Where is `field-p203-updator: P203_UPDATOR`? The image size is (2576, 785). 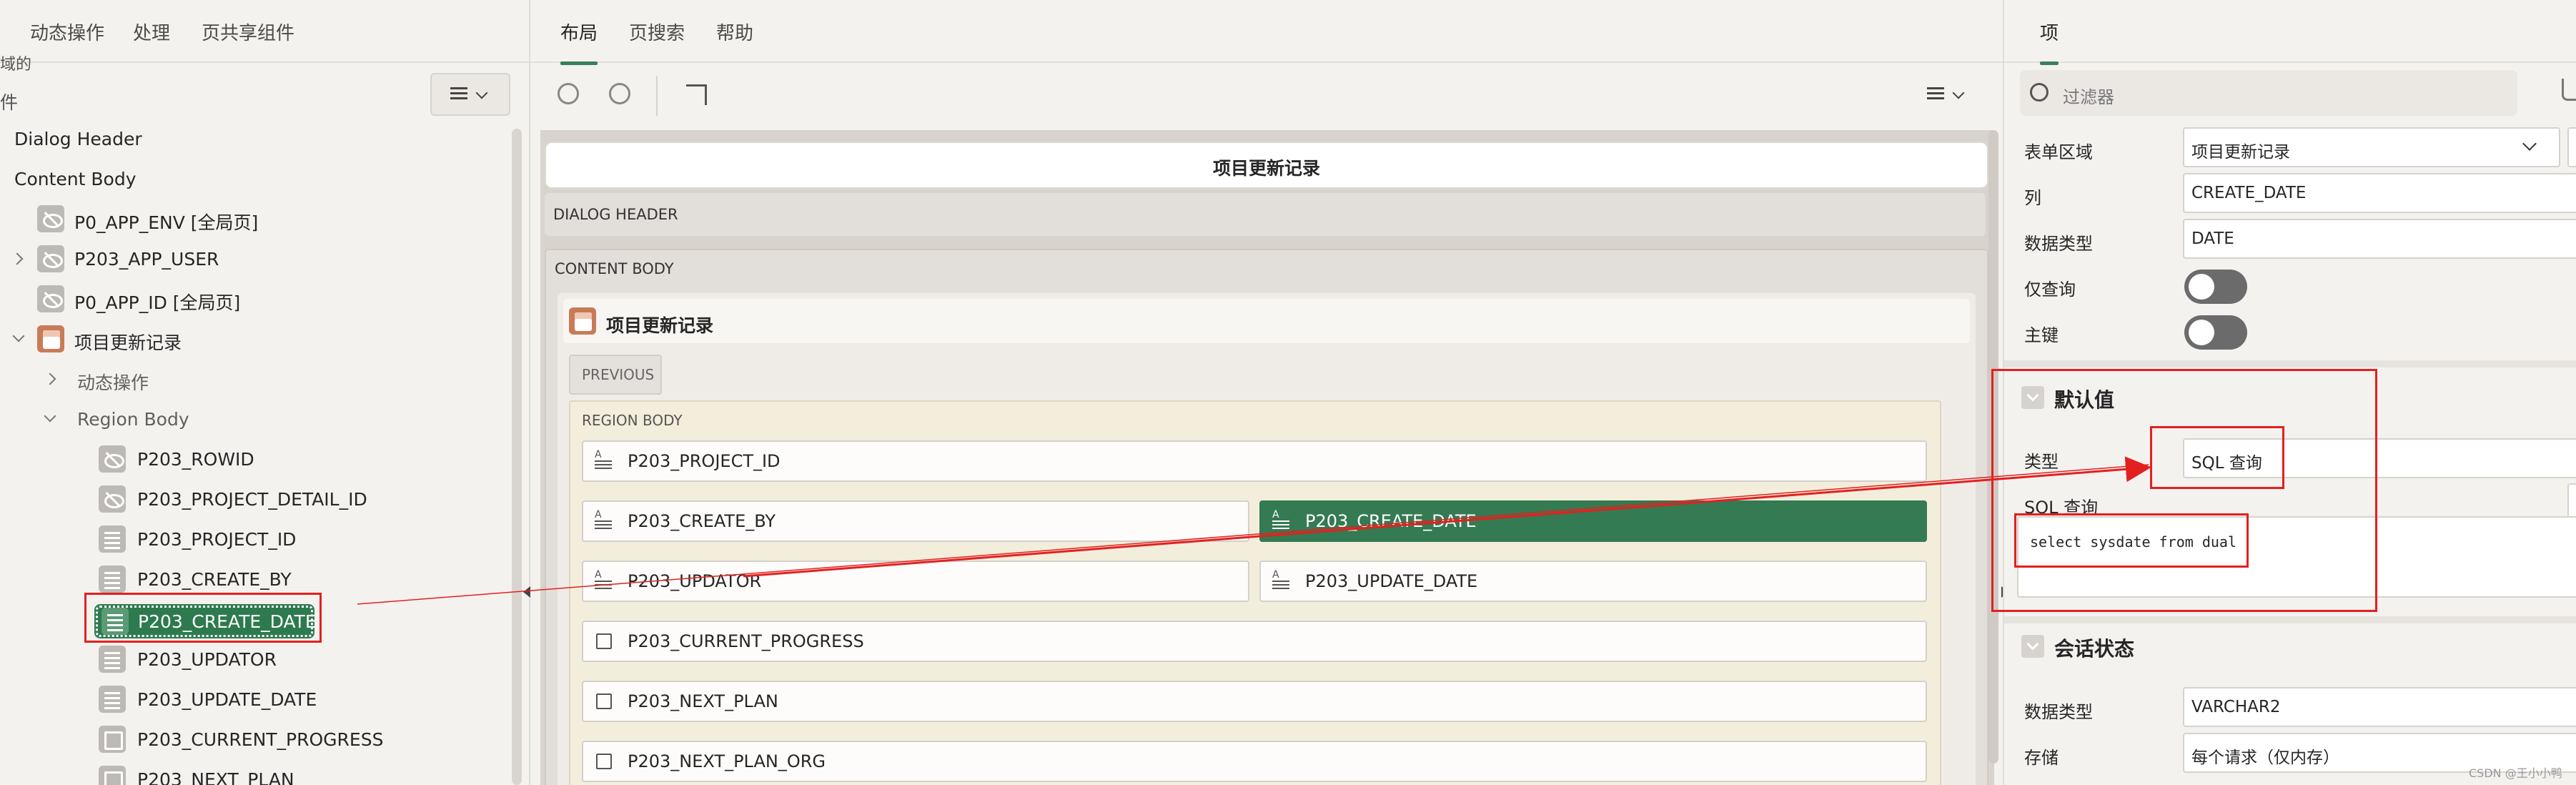 field-p203-updator: P203_UPDATOR is located at coordinates (916, 581).